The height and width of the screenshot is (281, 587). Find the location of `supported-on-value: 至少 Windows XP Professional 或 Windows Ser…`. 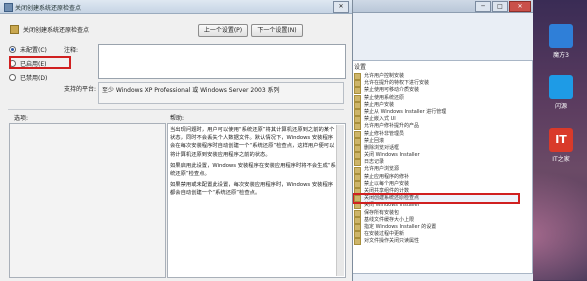

supported-on-value: 至少 Windows XP Professional 或 Windows Ser… is located at coordinates (191, 90).